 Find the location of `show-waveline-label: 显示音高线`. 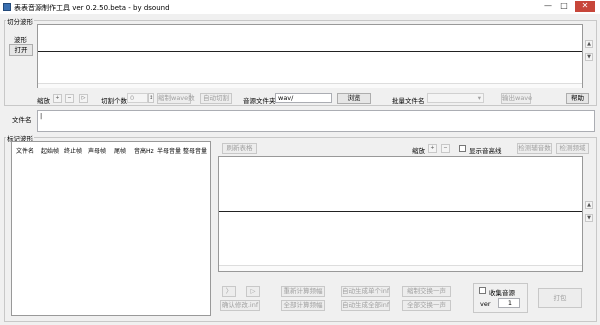

show-waveline-label: 显示音高线 is located at coordinates (485, 151).